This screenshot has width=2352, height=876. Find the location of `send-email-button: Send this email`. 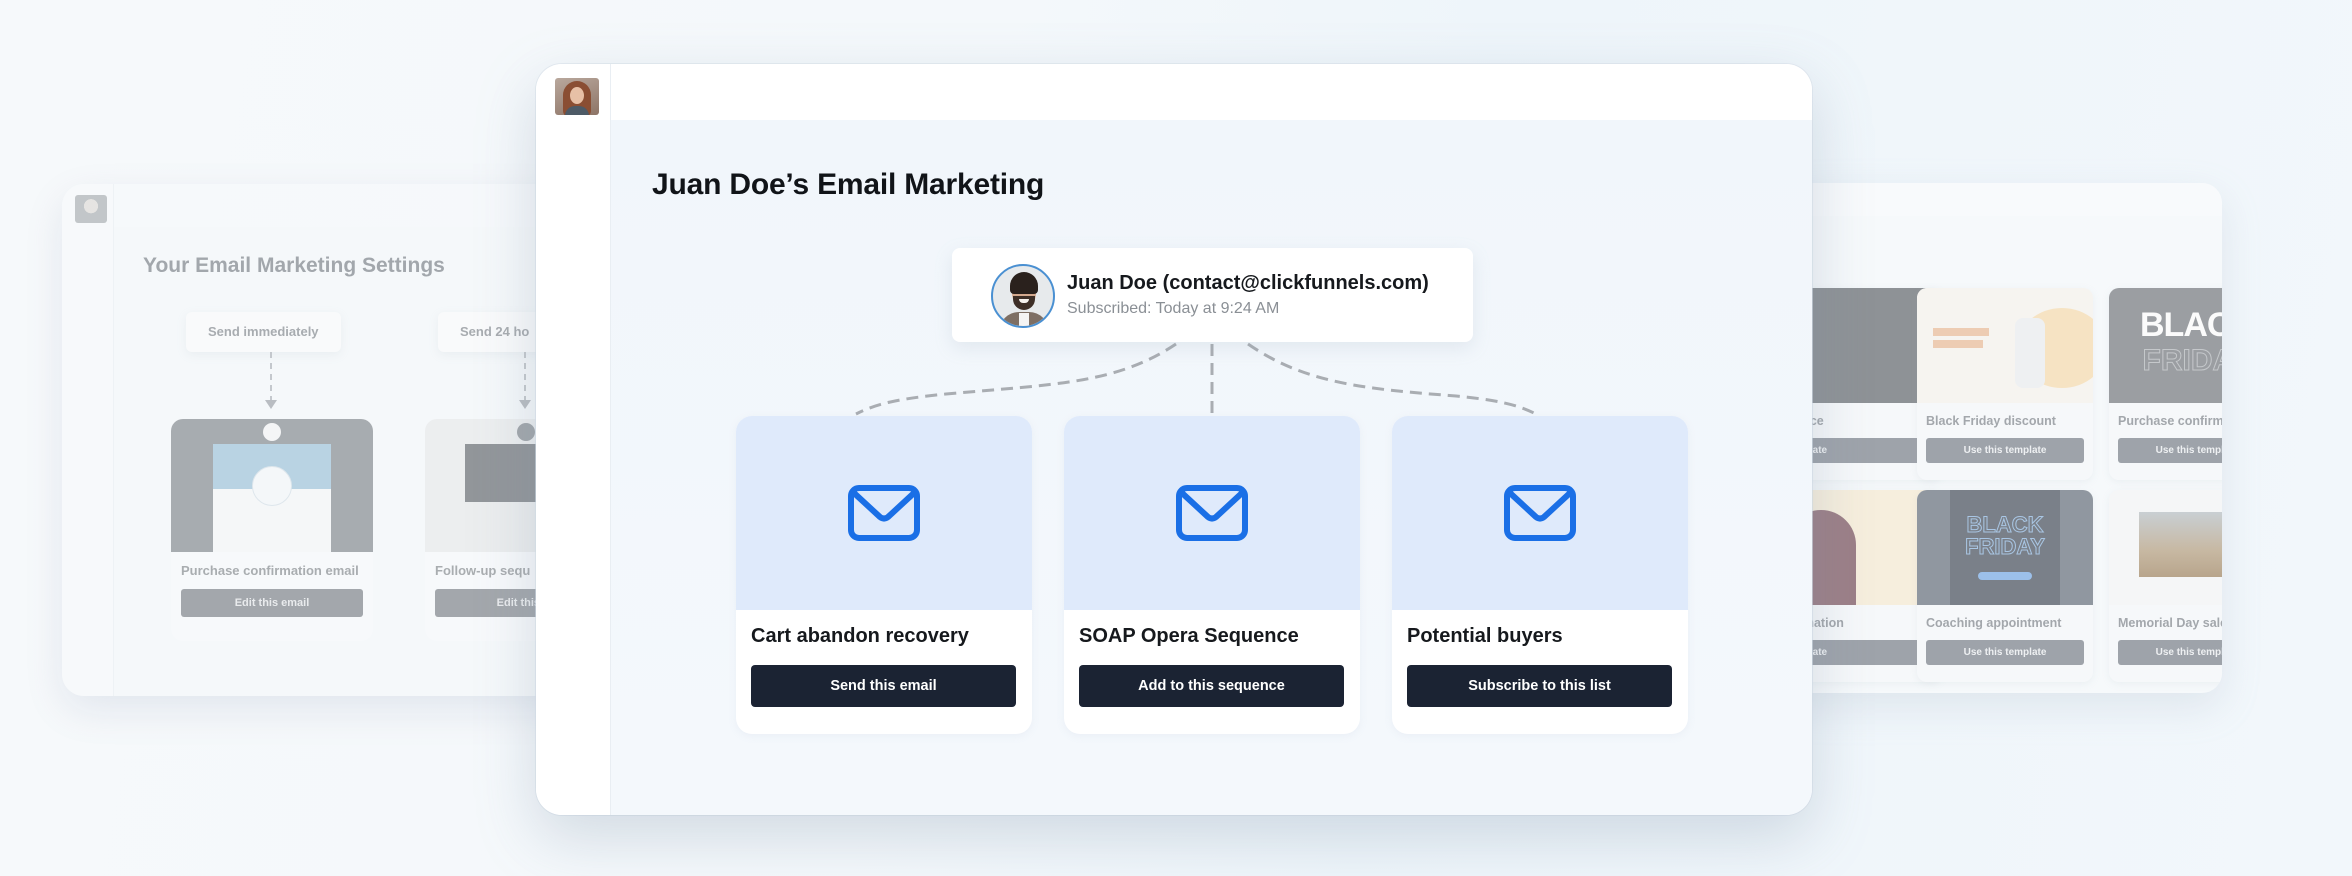

send-email-button: Send this email is located at coordinates (883, 686).